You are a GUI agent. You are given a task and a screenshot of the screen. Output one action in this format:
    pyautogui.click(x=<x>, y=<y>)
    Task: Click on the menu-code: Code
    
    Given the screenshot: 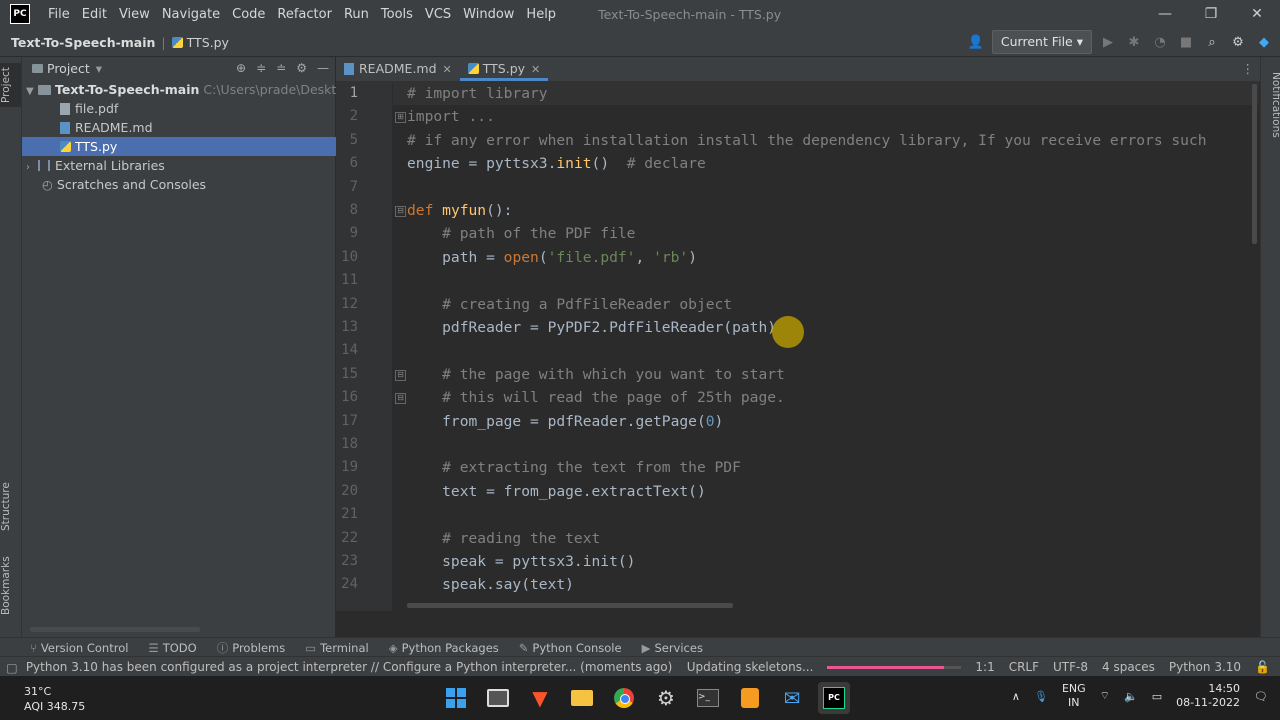 What is the action you would take?
    pyautogui.click(x=248, y=14)
    